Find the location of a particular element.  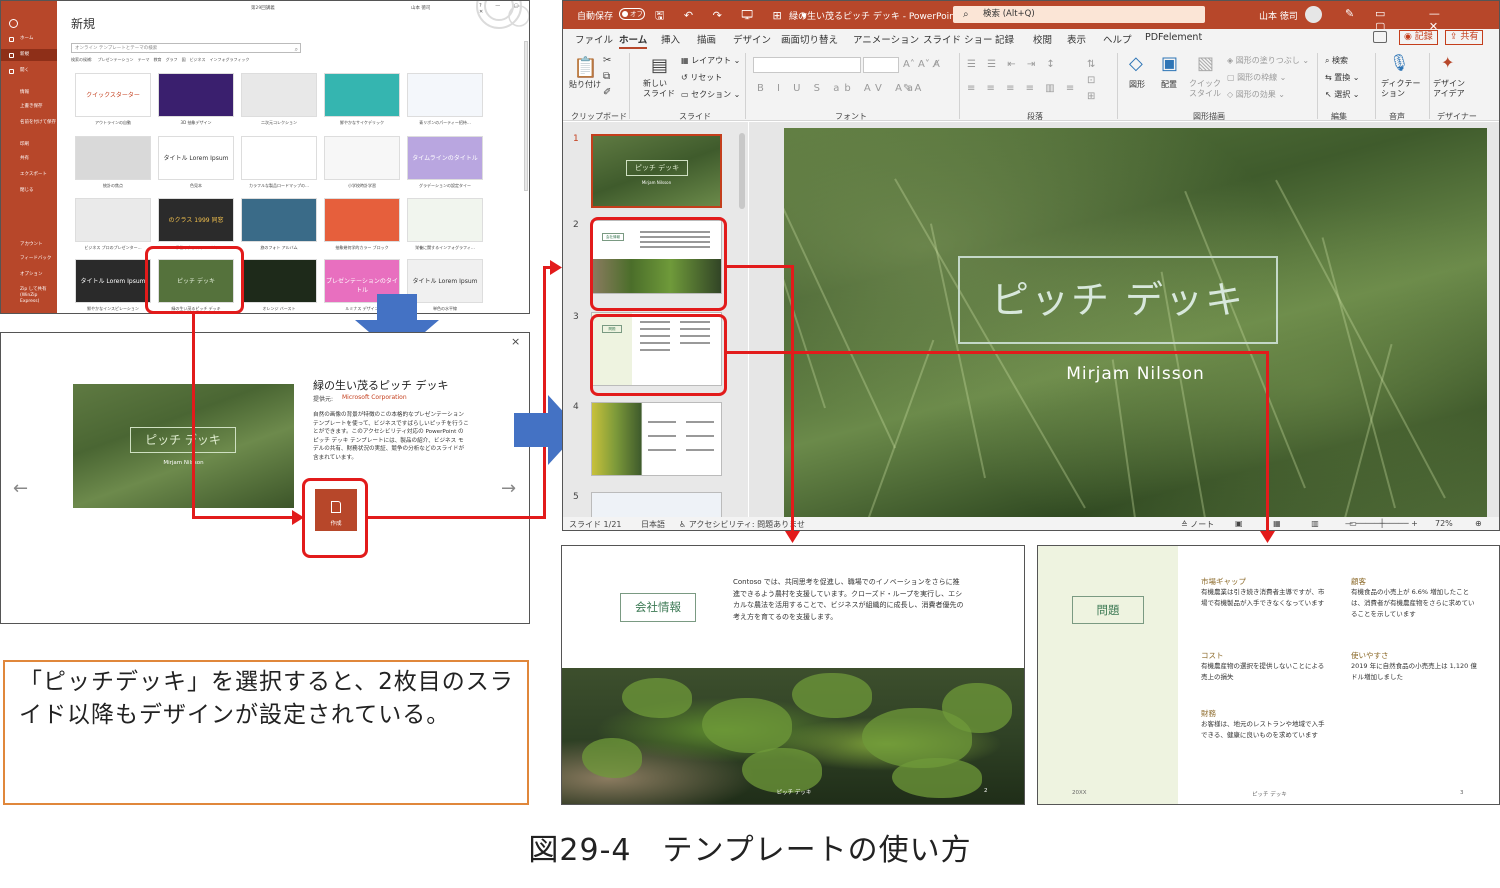

list-buttons: ☰ ☰ ⇤ ⇥ ↕ is located at coordinates (1013, 64).